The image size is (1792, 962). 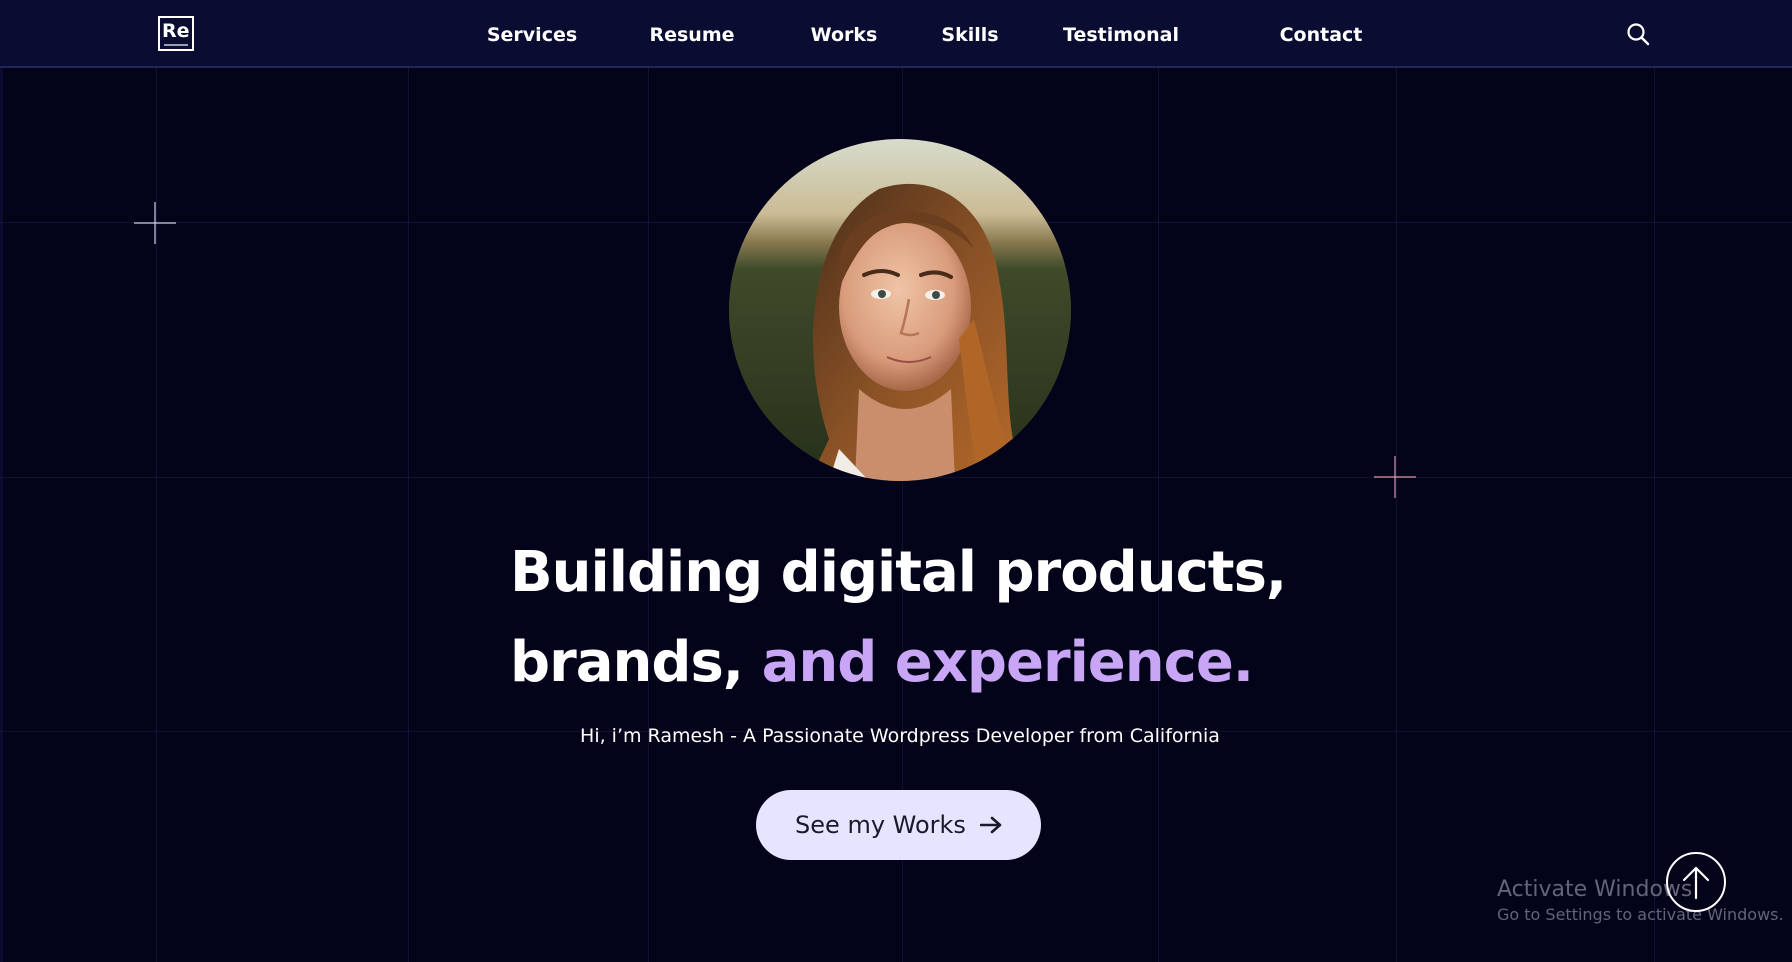 I want to click on nav-link-skills: Skills, so click(x=969, y=35).